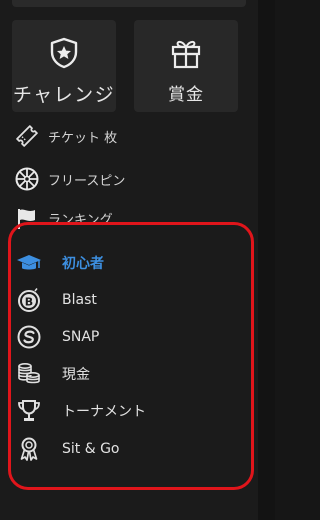 This screenshot has width=320, height=520. I want to click on game-item-tournament: トーナメント, so click(126, 411).